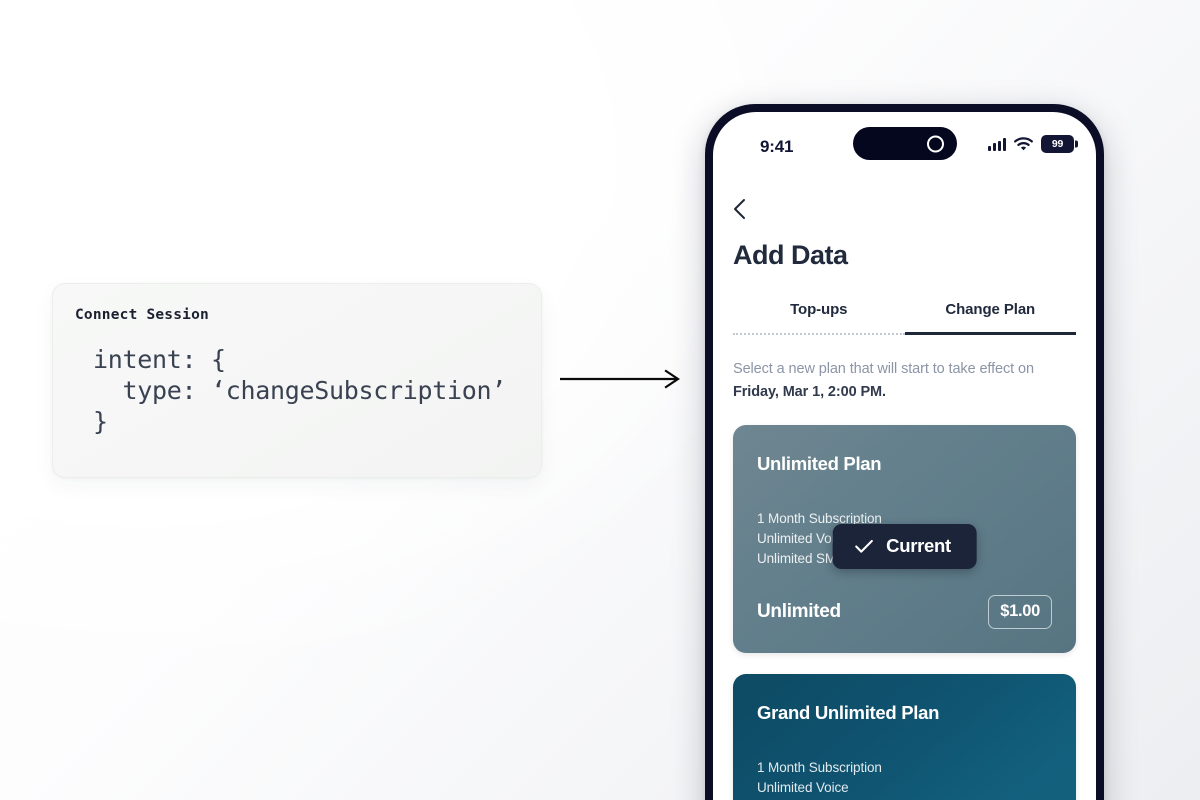 The width and height of the screenshot is (1200, 800). What do you see at coordinates (142, 315) in the screenshot?
I see `connect-session-title: Connect Session` at bounding box center [142, 315].